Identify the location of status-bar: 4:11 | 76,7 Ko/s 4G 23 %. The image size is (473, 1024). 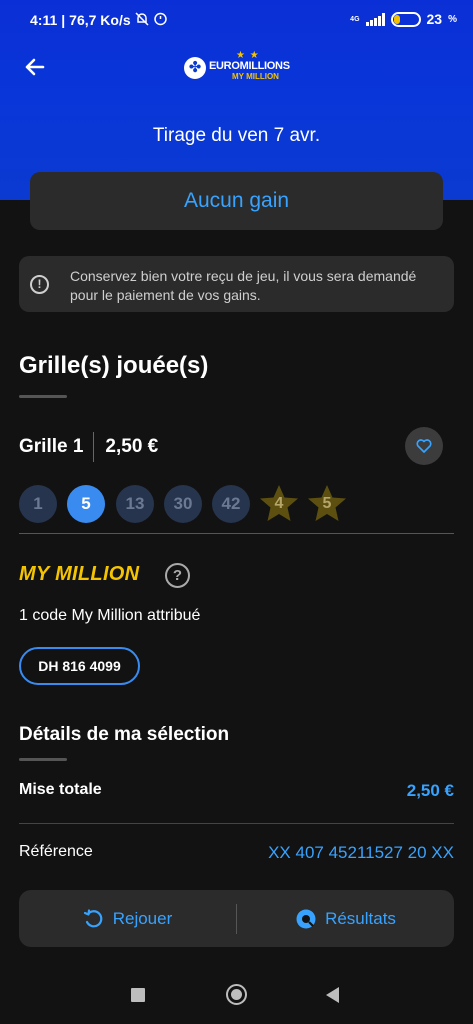
(243, 20).